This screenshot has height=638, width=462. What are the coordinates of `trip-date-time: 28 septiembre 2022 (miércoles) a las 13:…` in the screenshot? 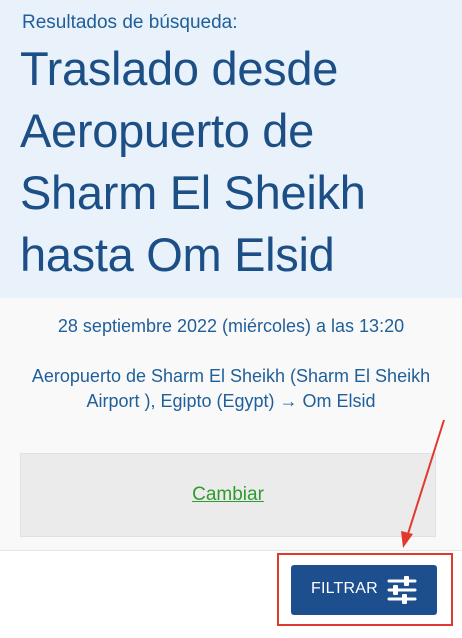 It's located at (231, 326).